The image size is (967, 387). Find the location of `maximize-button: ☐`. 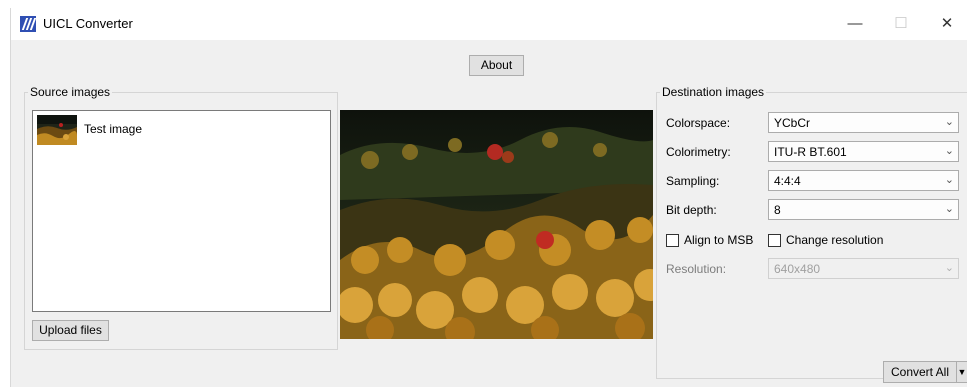

maximize-button: ☐ is located at coordinates (901, 24).